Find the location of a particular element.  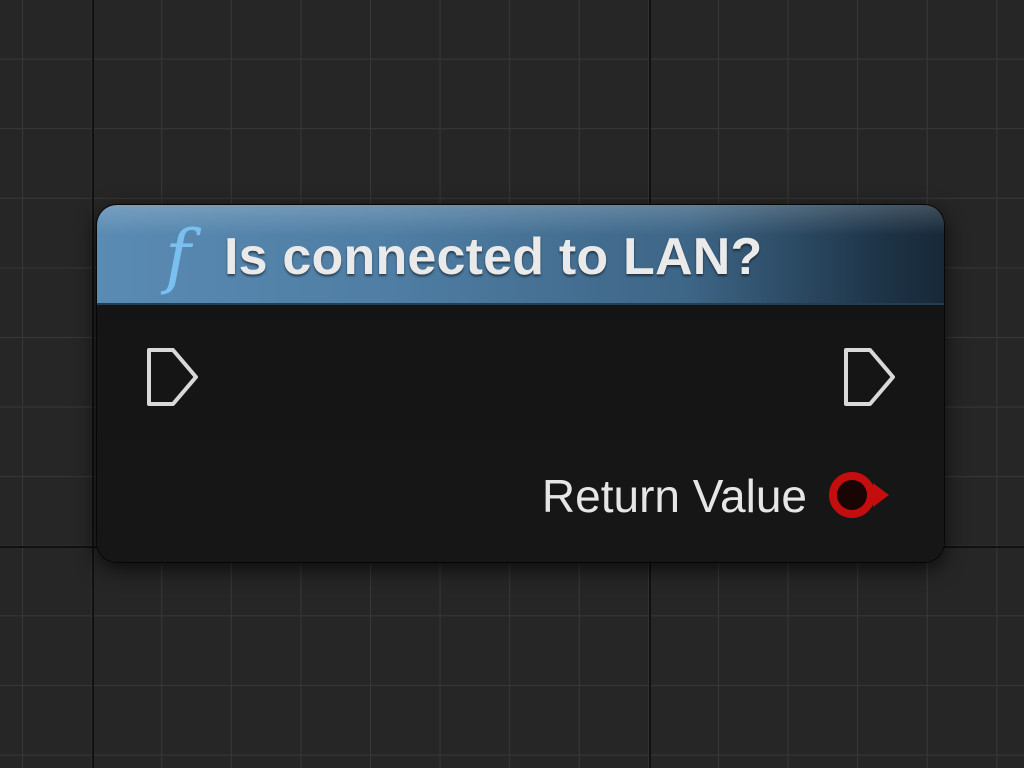

function-icon: f is located at coordinates (178, 256).